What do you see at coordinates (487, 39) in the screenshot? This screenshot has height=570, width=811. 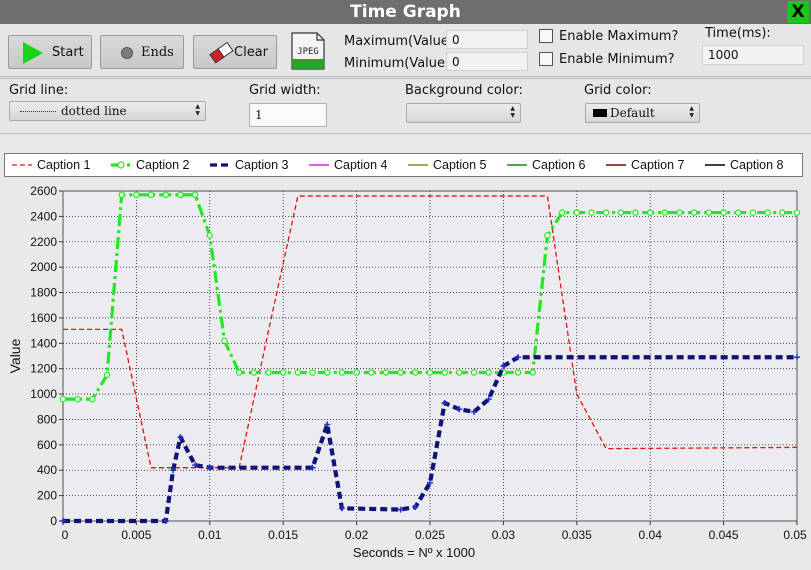 I see `maximum-value-field: 0` at bounding box center [487, 39].